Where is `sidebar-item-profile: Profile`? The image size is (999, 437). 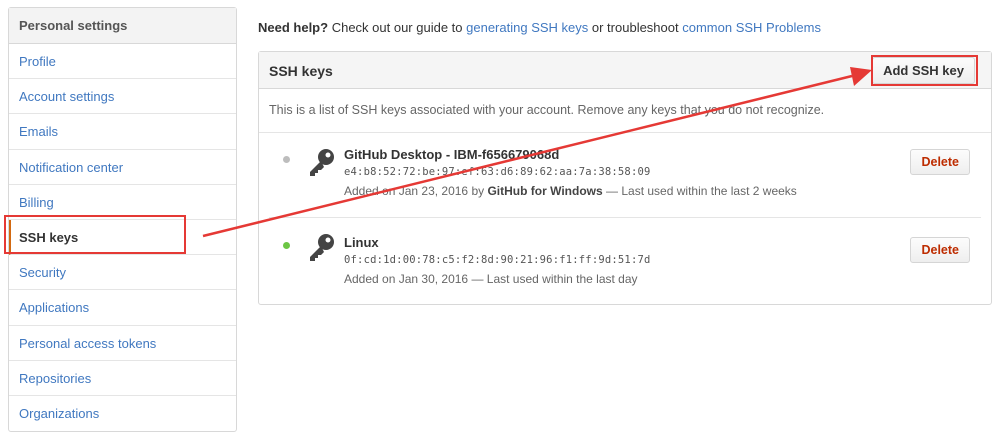
sidebar-item-profile: Profile is located at coordinates (122, 62).